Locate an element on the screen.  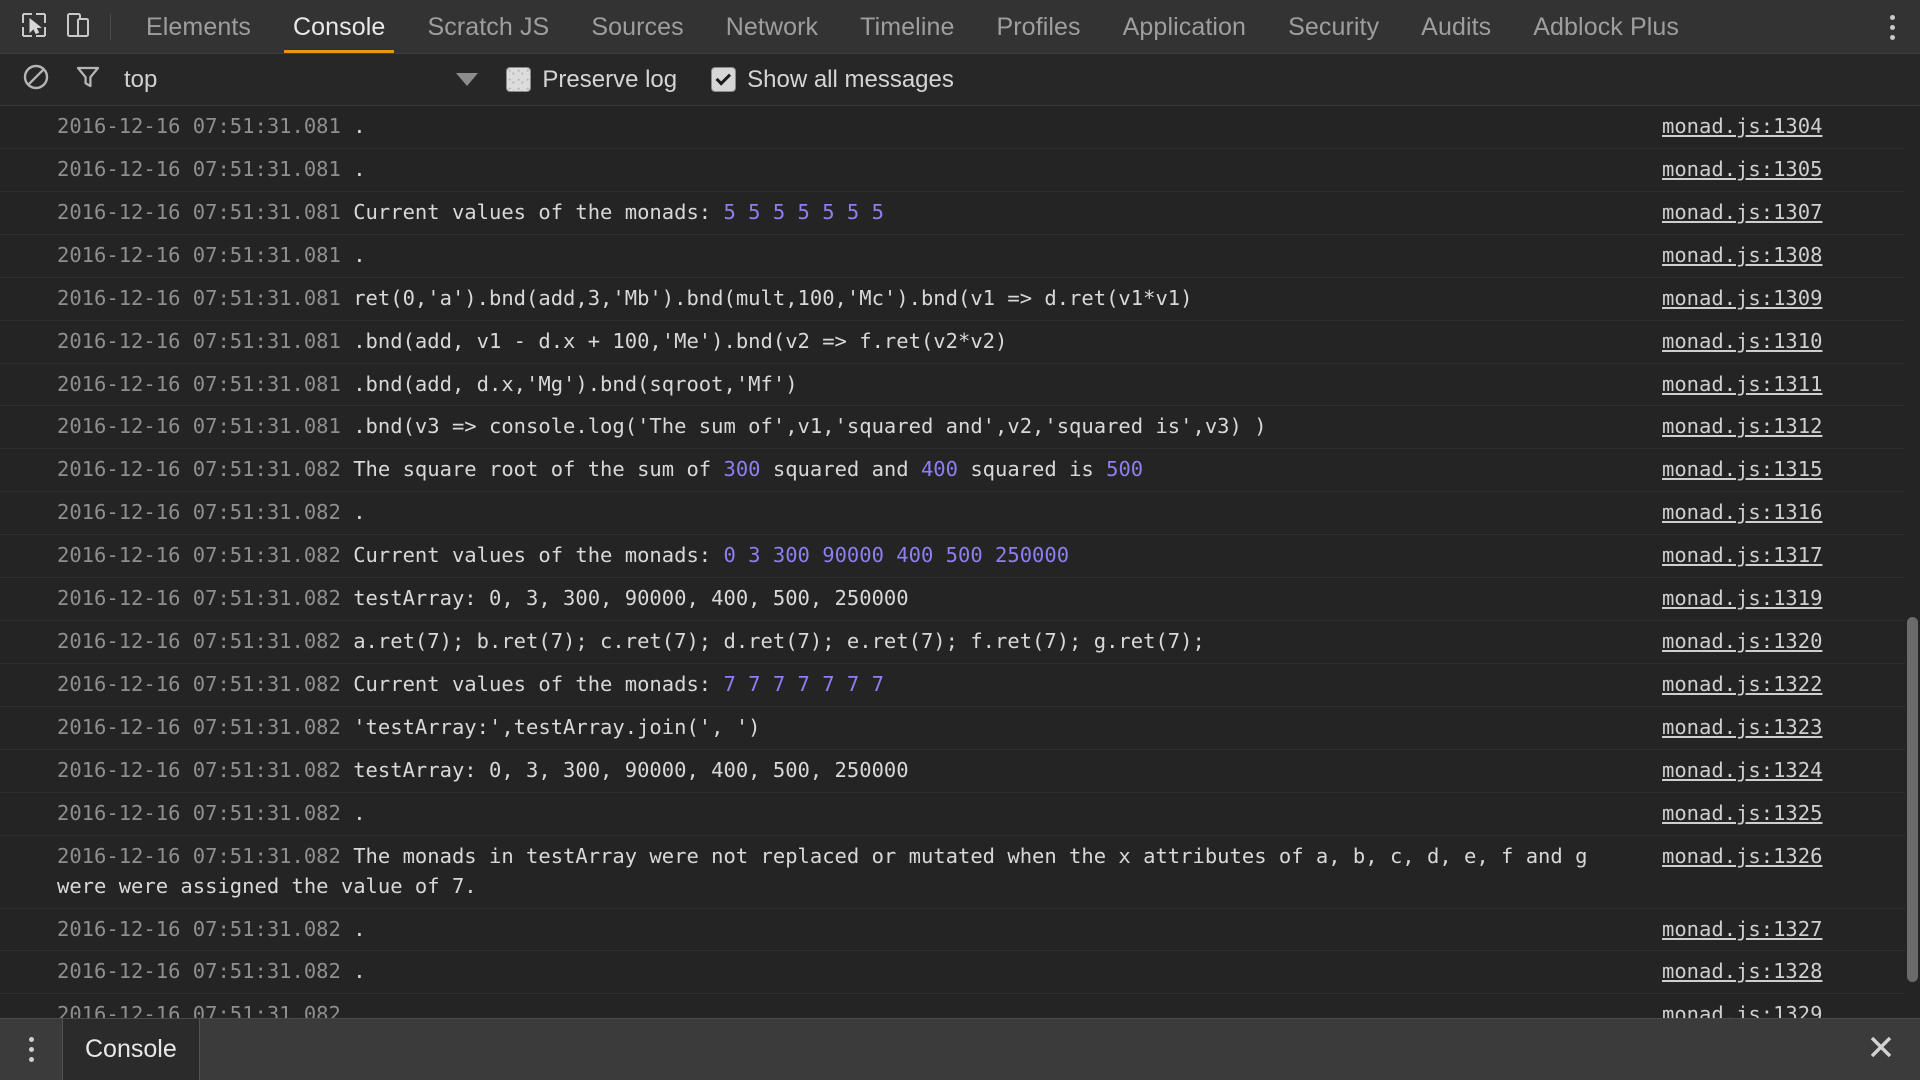
console-message-text: 2016-12-16 07:51:31.082 is located at coordinates (831, 1009).